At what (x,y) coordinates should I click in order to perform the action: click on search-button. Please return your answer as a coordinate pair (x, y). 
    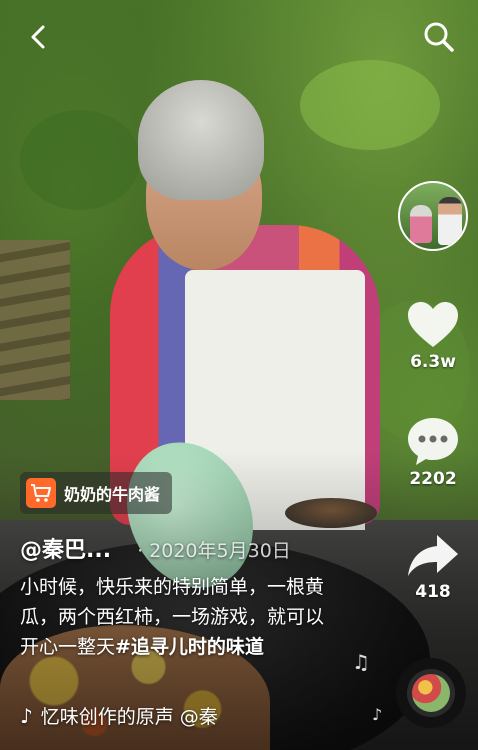
    Looking at the image, I should click on (439, 37).